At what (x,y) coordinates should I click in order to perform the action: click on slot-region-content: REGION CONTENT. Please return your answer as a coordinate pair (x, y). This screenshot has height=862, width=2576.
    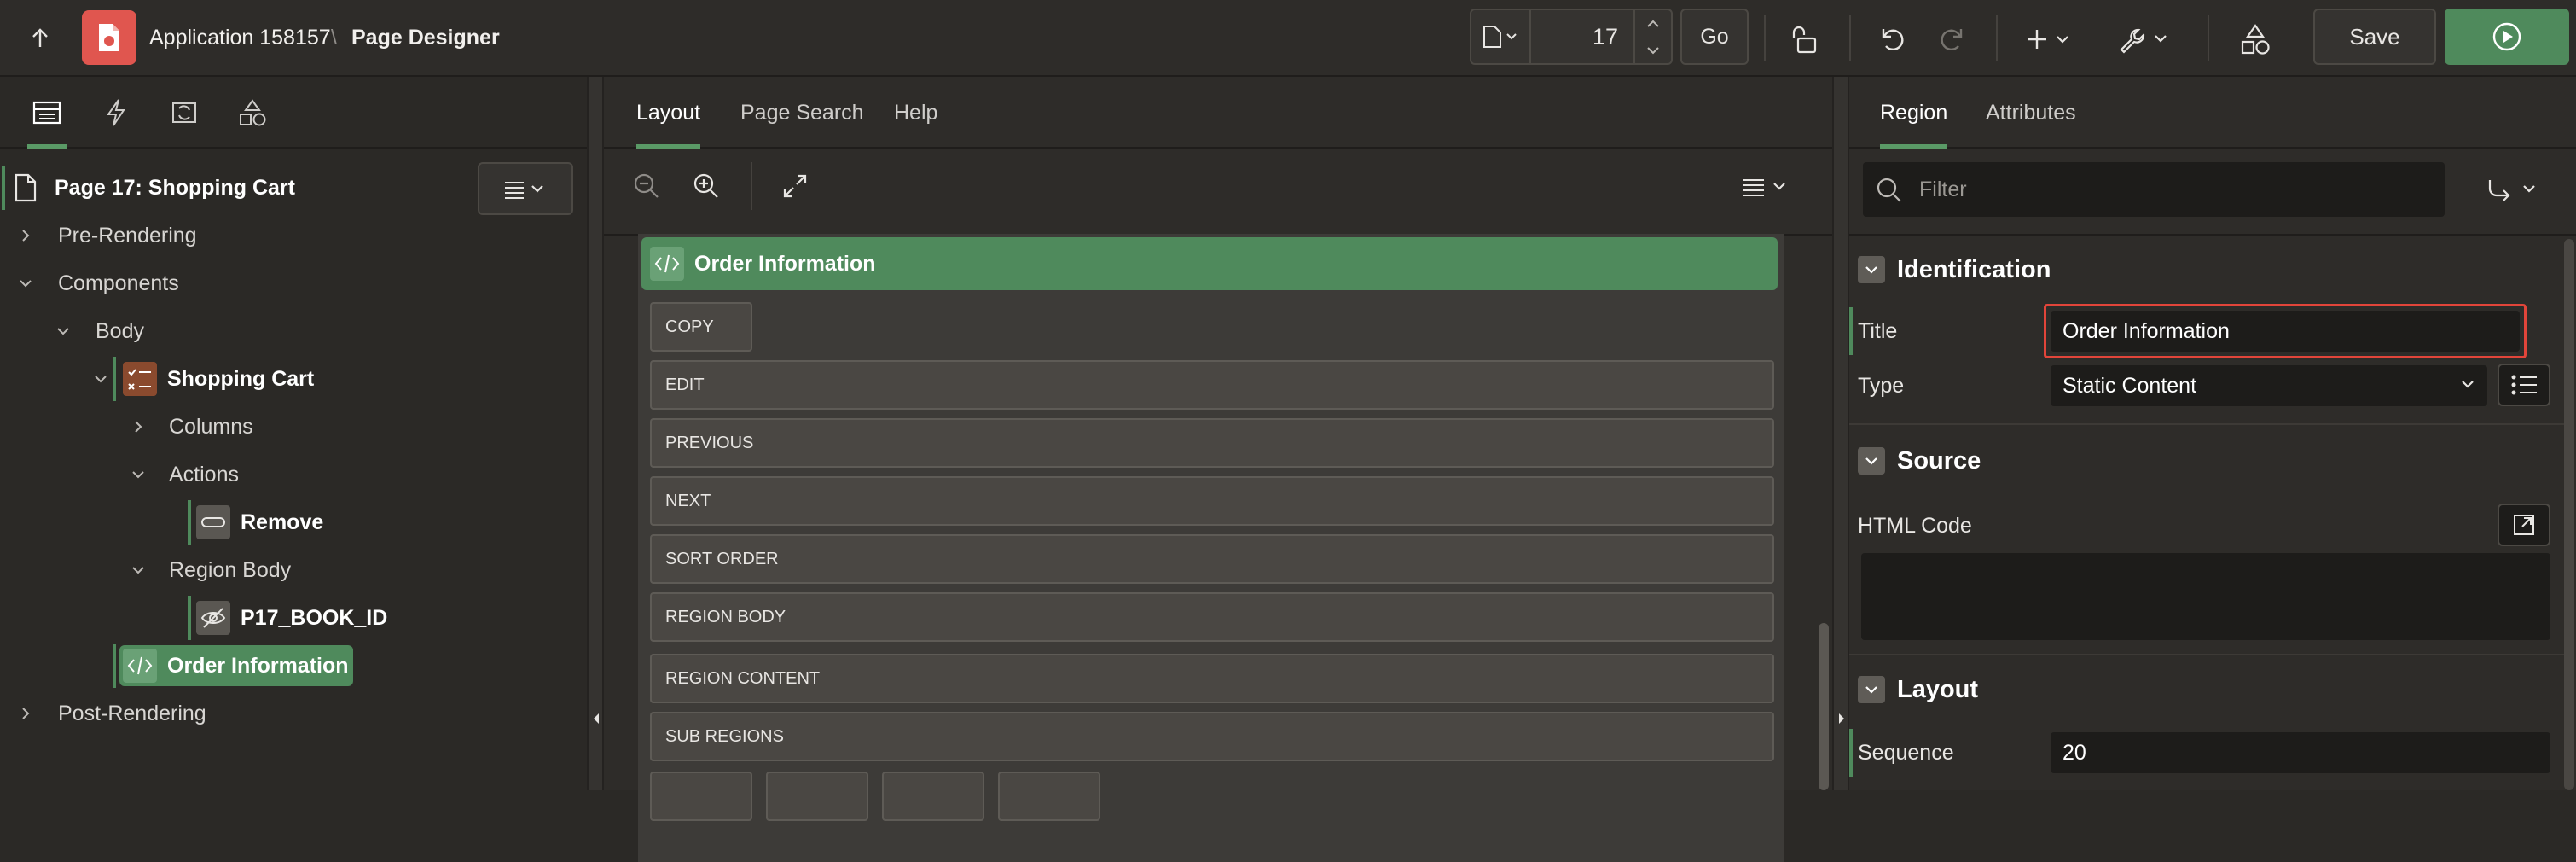
    Looking at the image, I should click on (1212, 678).